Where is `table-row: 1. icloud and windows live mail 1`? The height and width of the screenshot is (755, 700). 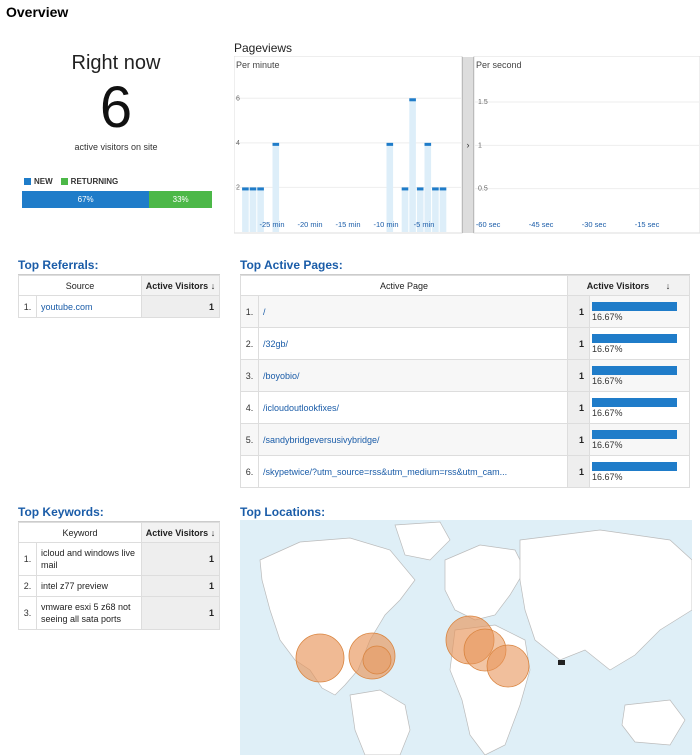 table-row: 1. icloud and windows live mail 1 is located at coordinates (119, 559).